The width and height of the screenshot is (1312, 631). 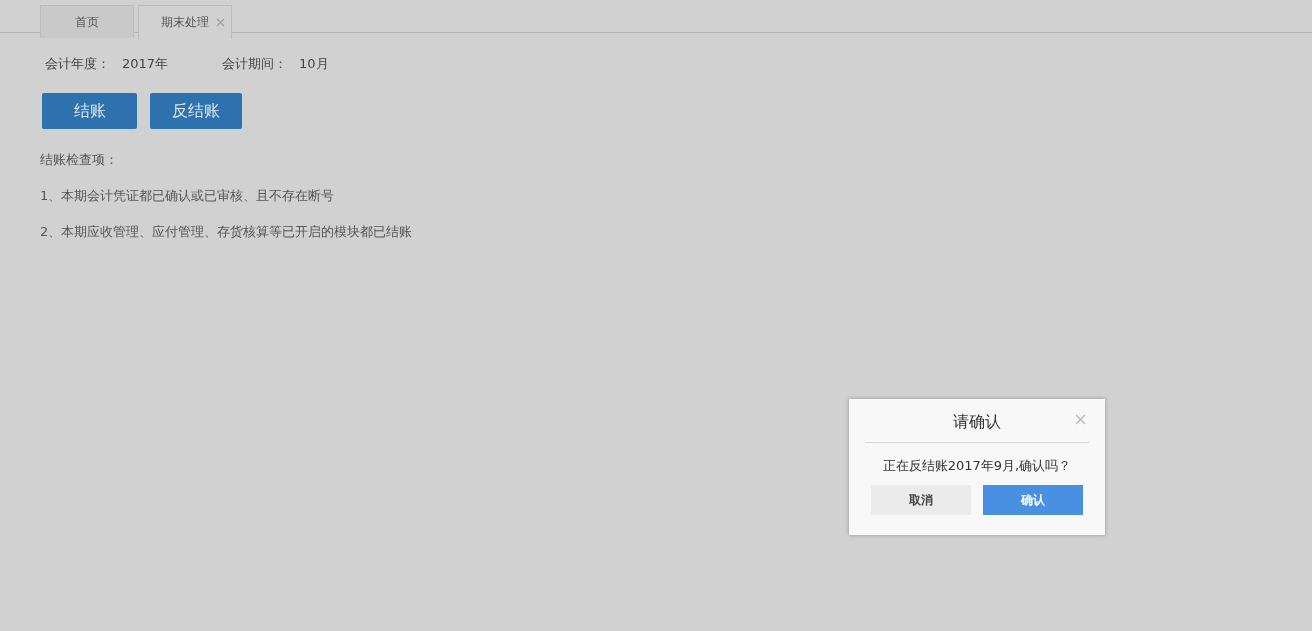 What do you see at coordinates (77, 64) in the screenshot?
I see `field-label: 会计年度：` at bounding box center [77, 64].